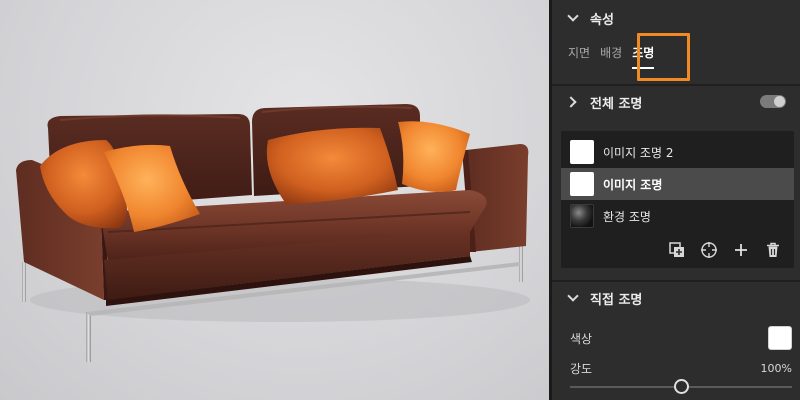 The image size is (800, 400). What do you see at coordinates (677, 250) in the screenshot?
I see `add-layer-icon` at bounding box center [677, 250].